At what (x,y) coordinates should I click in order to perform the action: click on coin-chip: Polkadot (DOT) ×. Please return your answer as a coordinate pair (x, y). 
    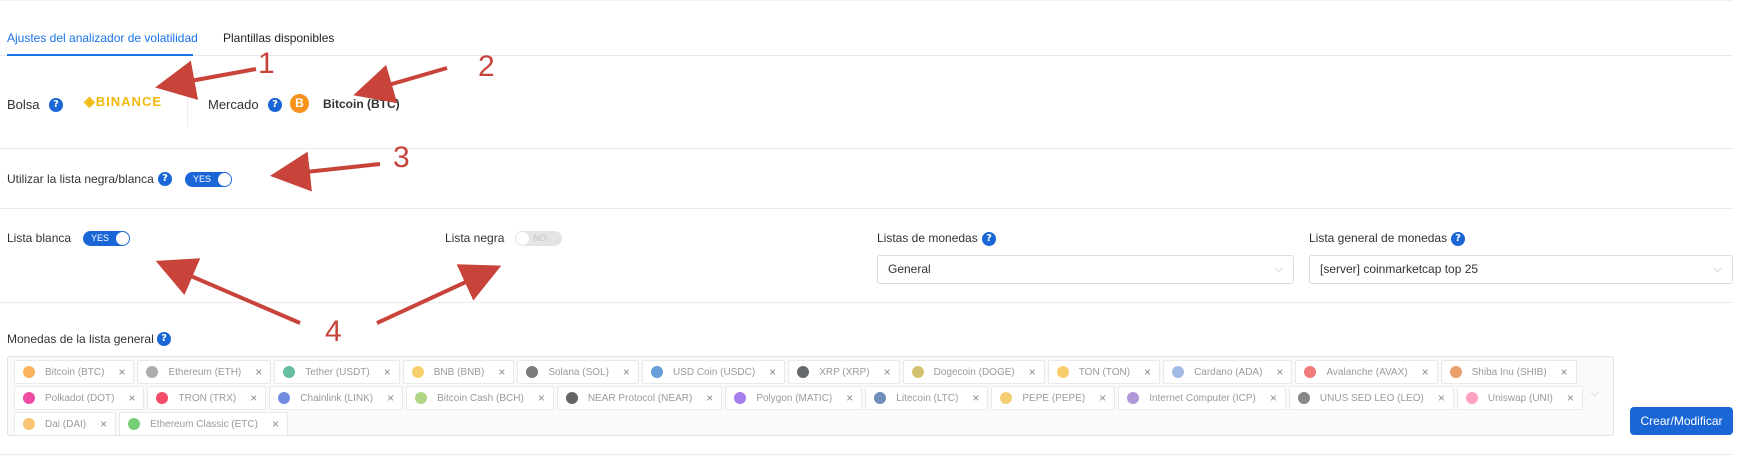
    Looking at the image, I should click on (79, 398).